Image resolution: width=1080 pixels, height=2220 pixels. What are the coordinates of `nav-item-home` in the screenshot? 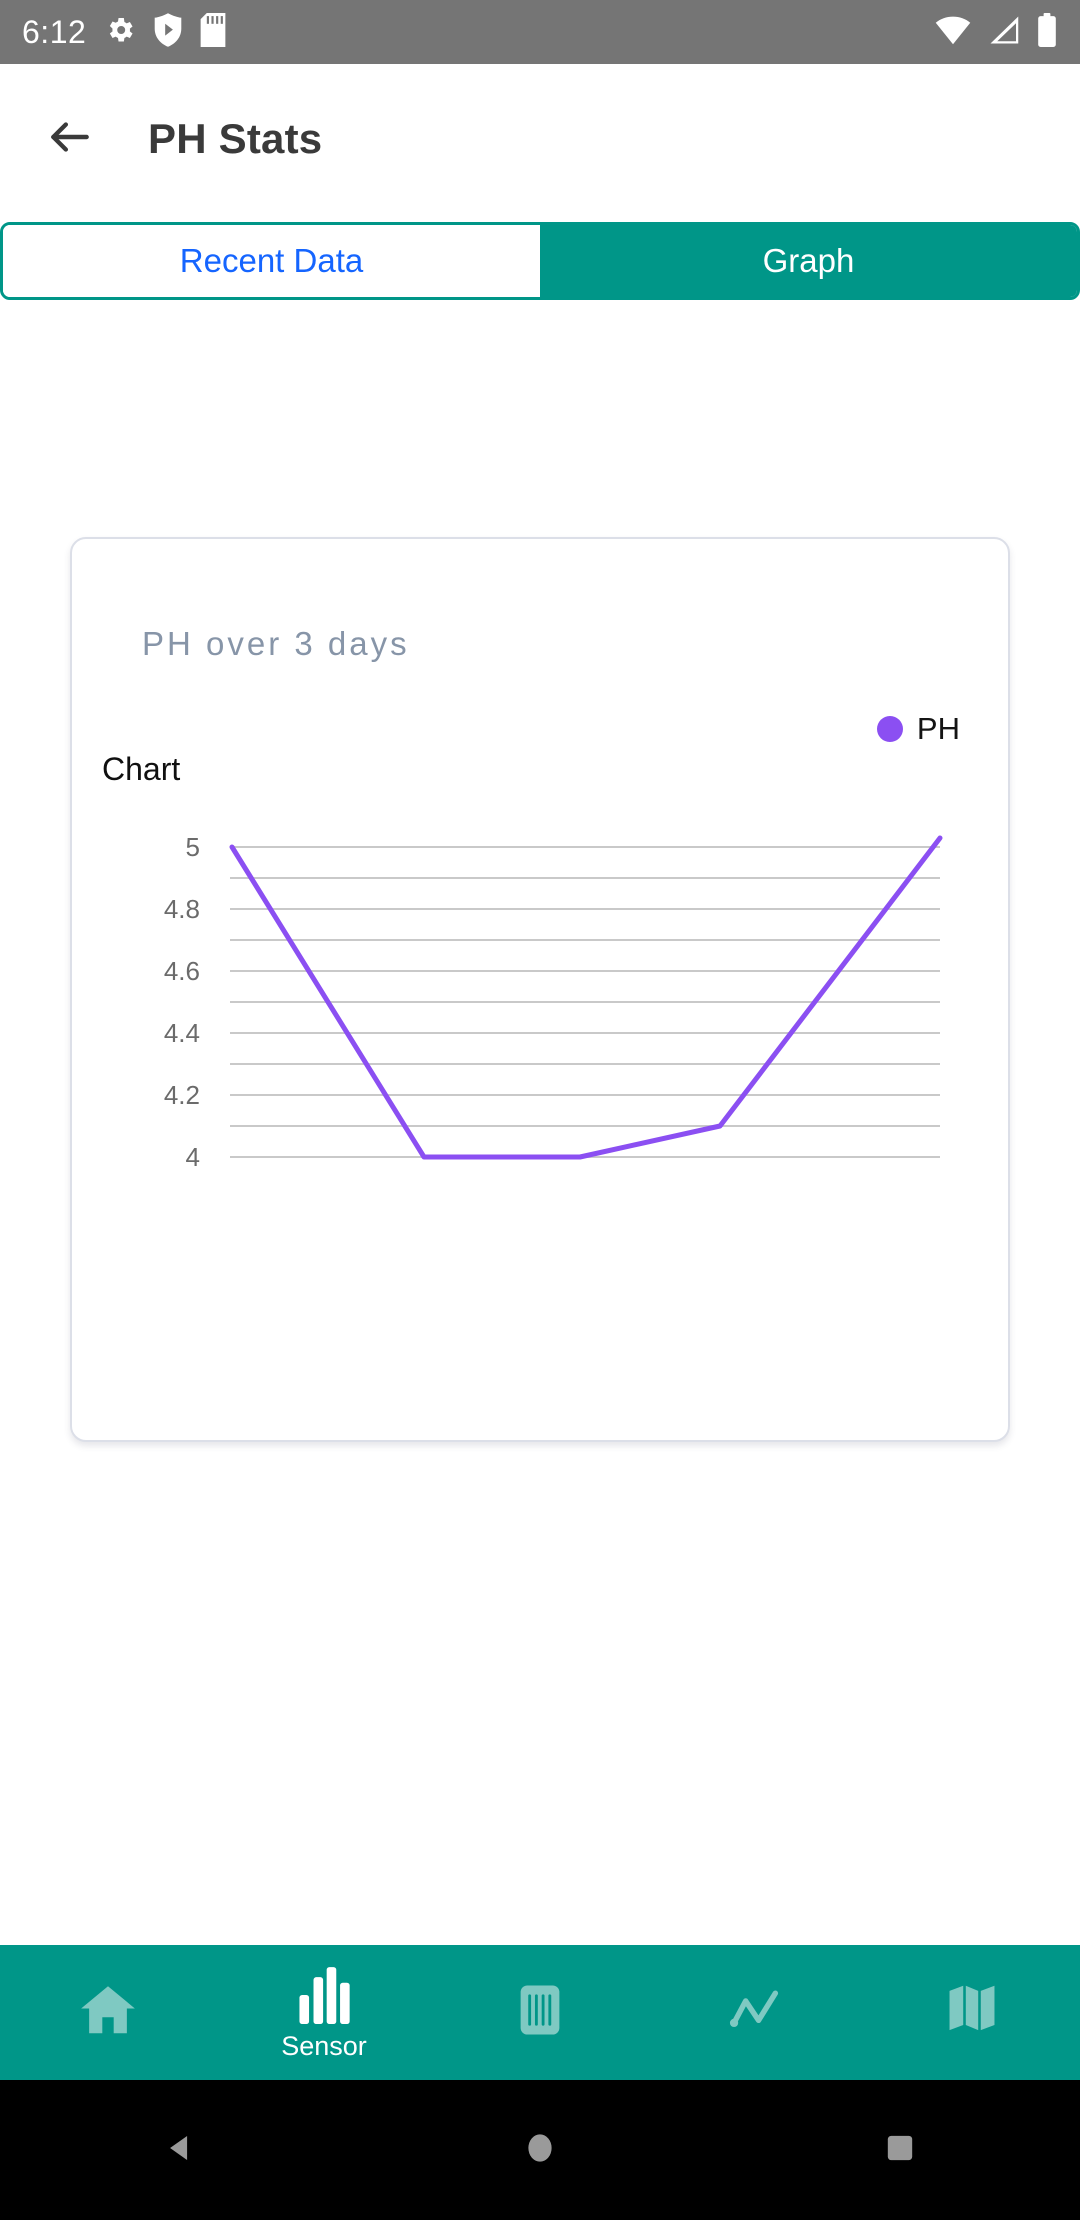 It's located at (108, 2012).